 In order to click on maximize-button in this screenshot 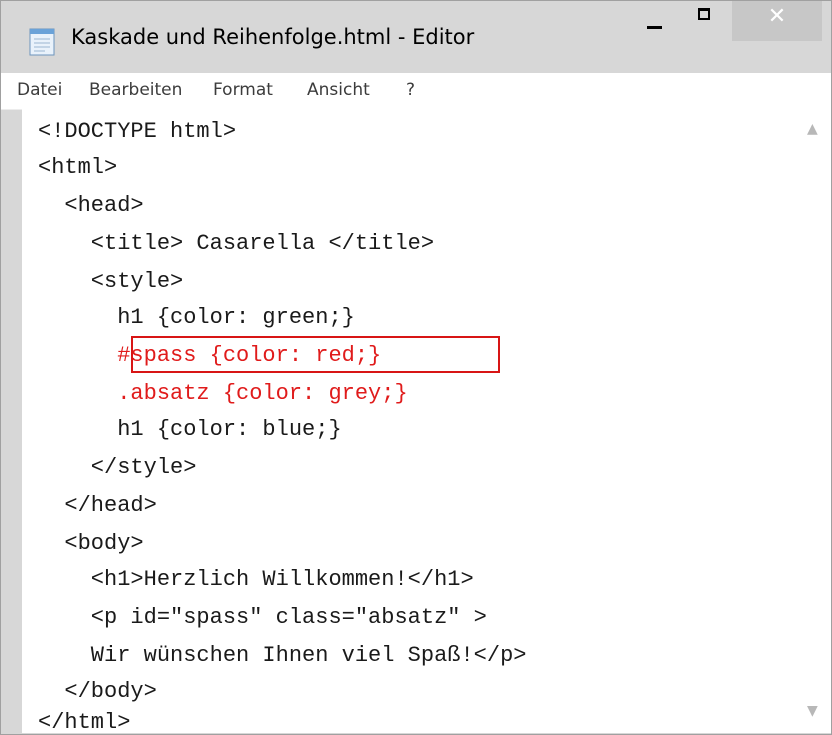, I will do `click(705, 21)`.